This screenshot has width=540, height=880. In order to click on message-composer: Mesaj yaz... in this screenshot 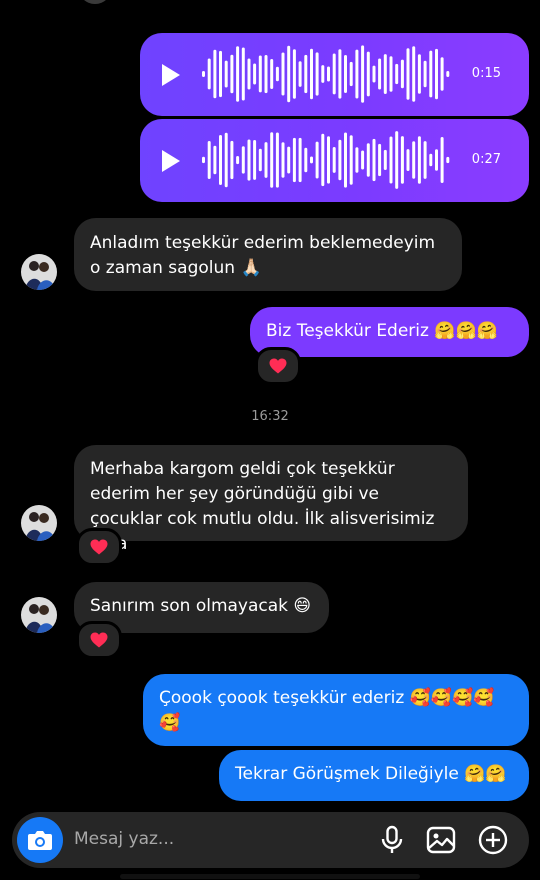, I will do `click(270, 840)`.